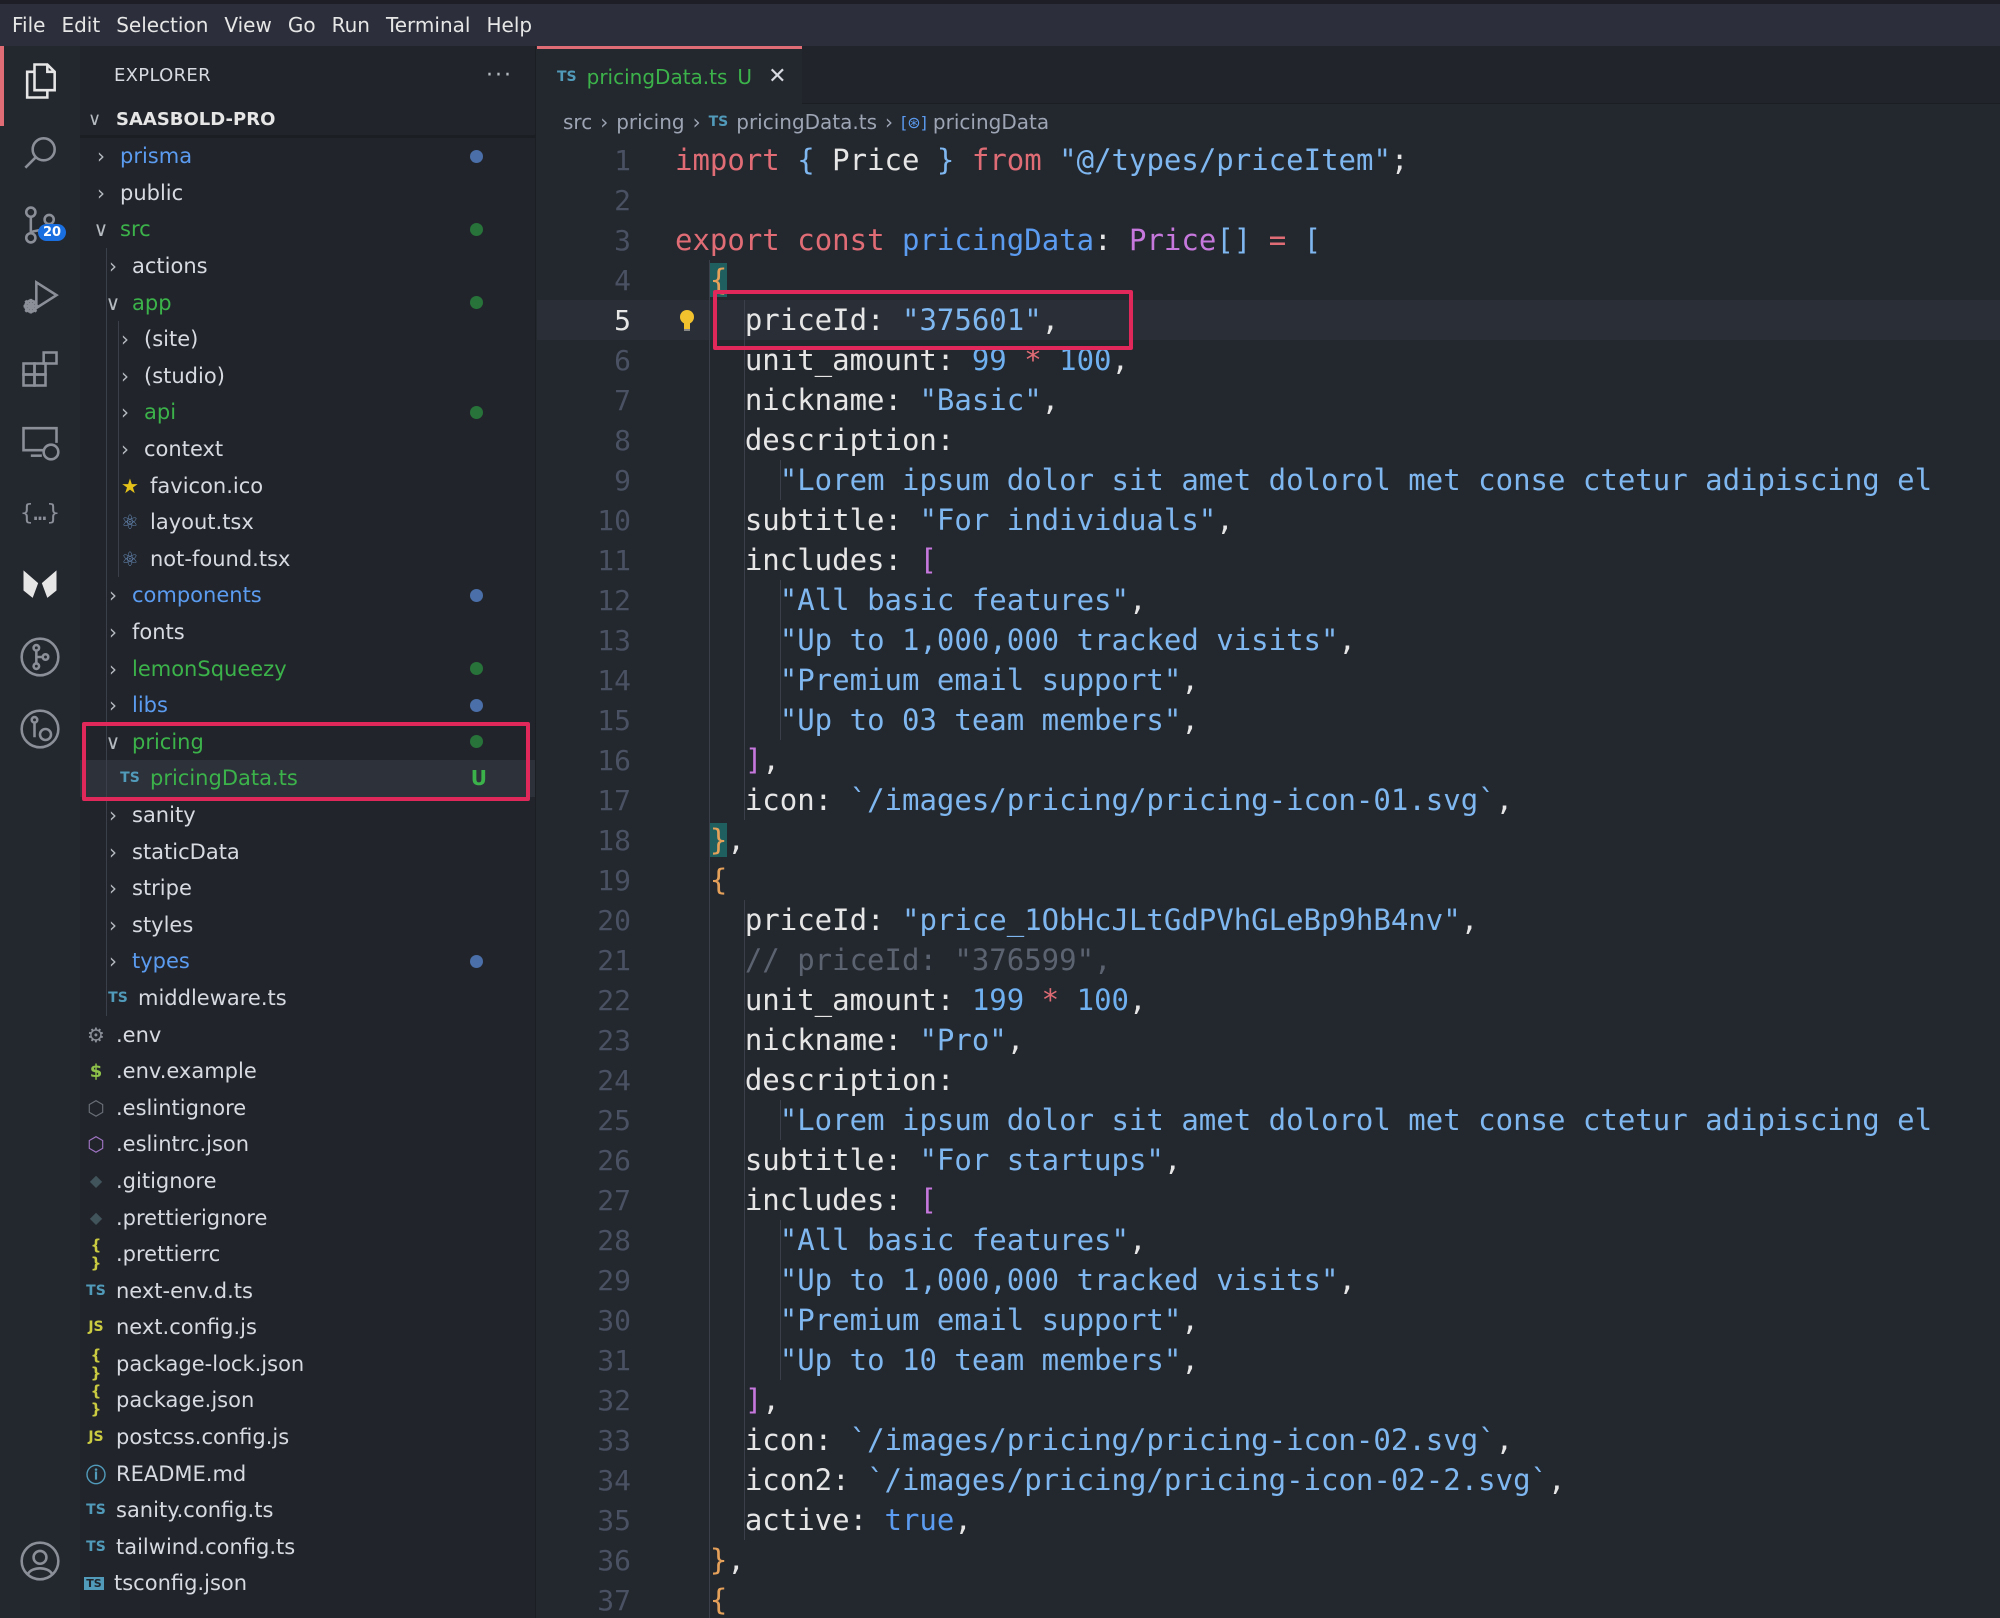  Describe the element at coordinates (991, 122) in the screenshot. I see `breadcrumb-symbol: pricingData` at that location.